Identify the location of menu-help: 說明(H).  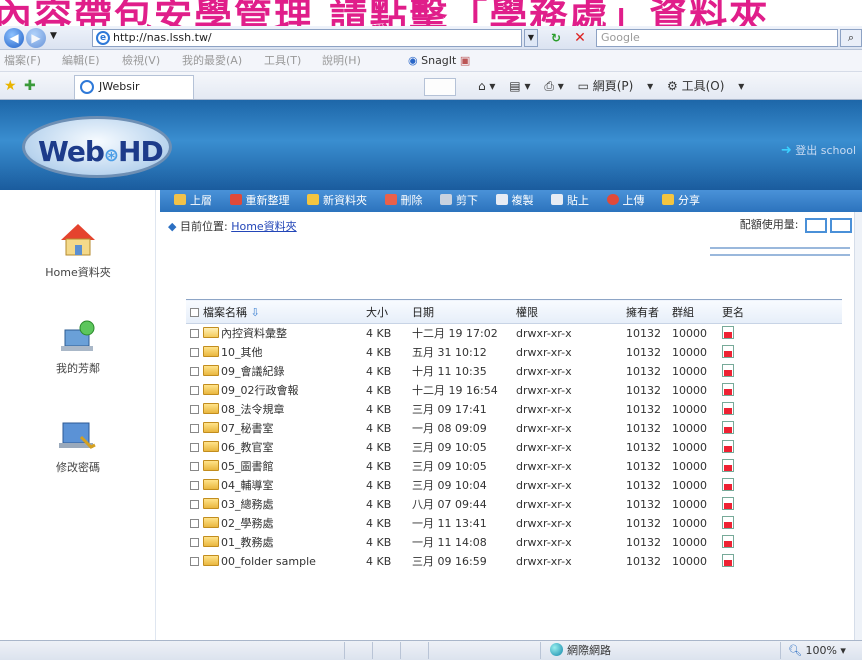
(341, 61).